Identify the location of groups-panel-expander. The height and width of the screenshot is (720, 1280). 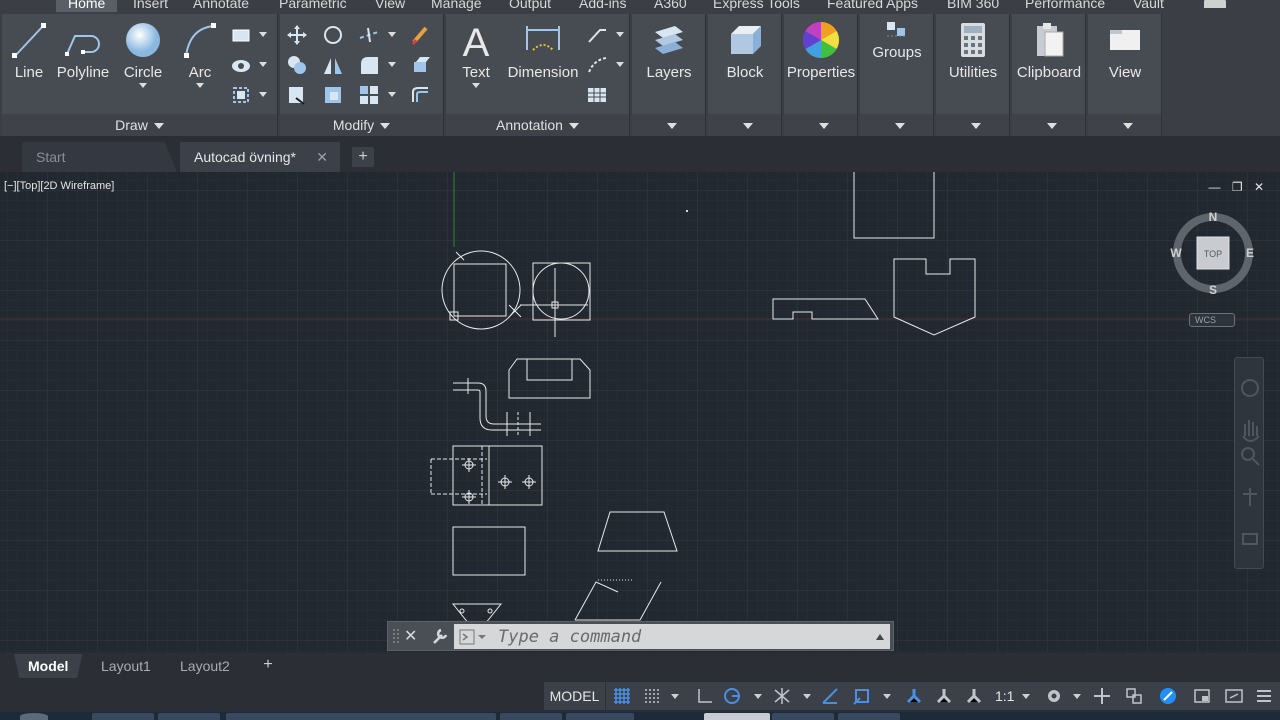
(896, 125).